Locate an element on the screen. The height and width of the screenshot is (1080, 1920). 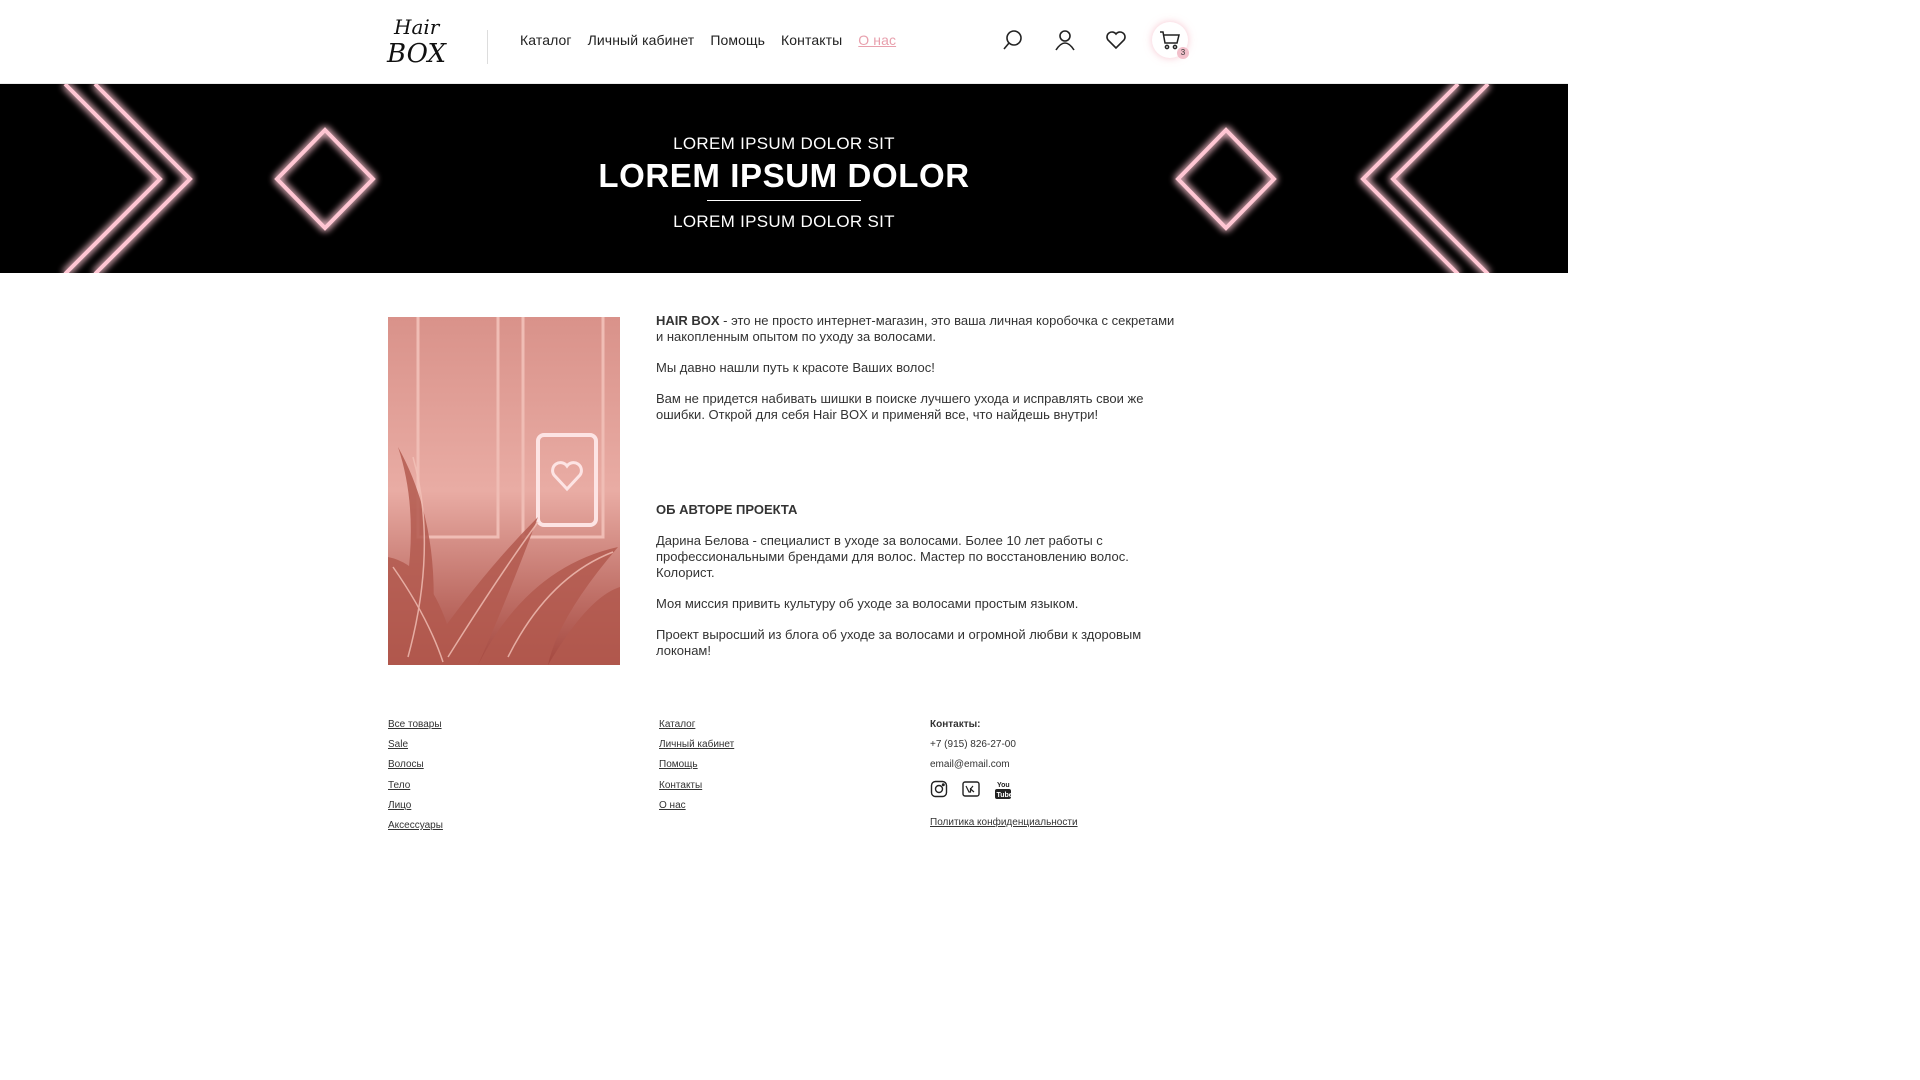
heart-icon is located at coordinates (1116, 40).